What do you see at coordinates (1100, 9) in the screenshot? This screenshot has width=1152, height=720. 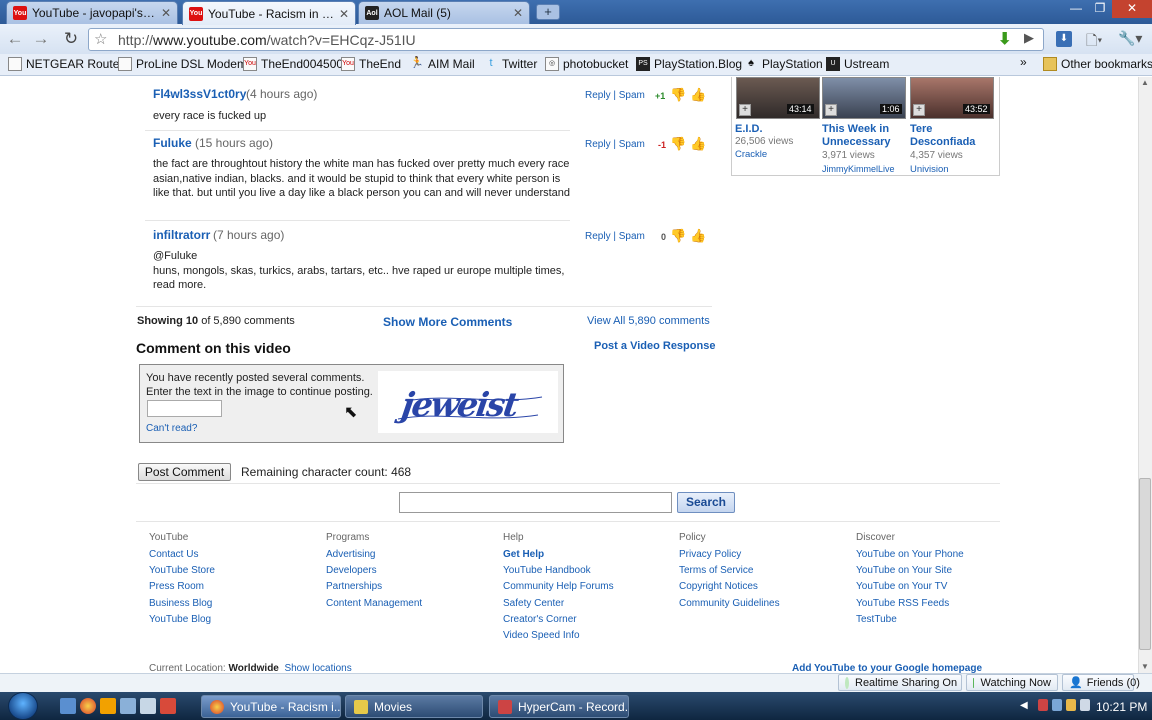 I see `maximize-icon: ❐` at bounding box center [1100, 9].